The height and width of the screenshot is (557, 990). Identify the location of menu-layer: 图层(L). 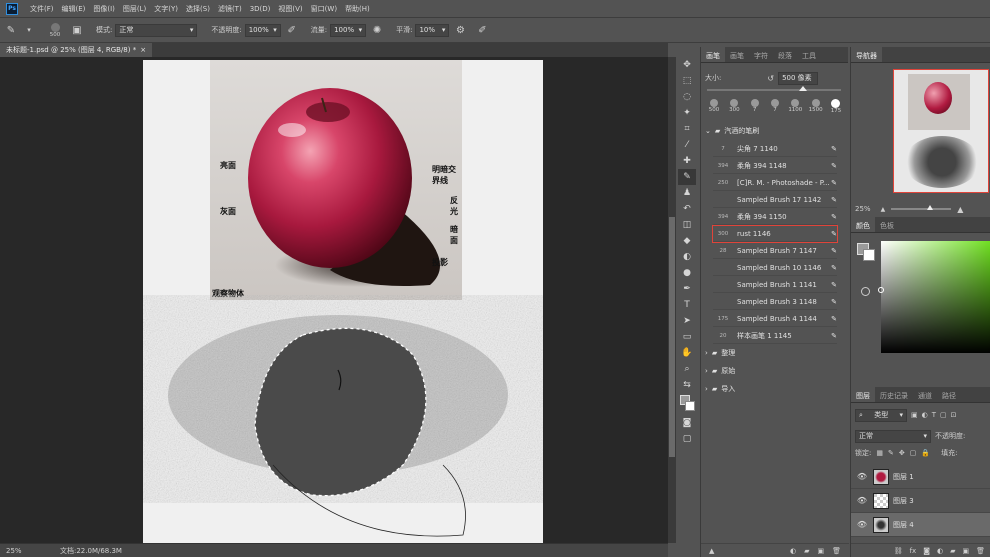
(134, 9).